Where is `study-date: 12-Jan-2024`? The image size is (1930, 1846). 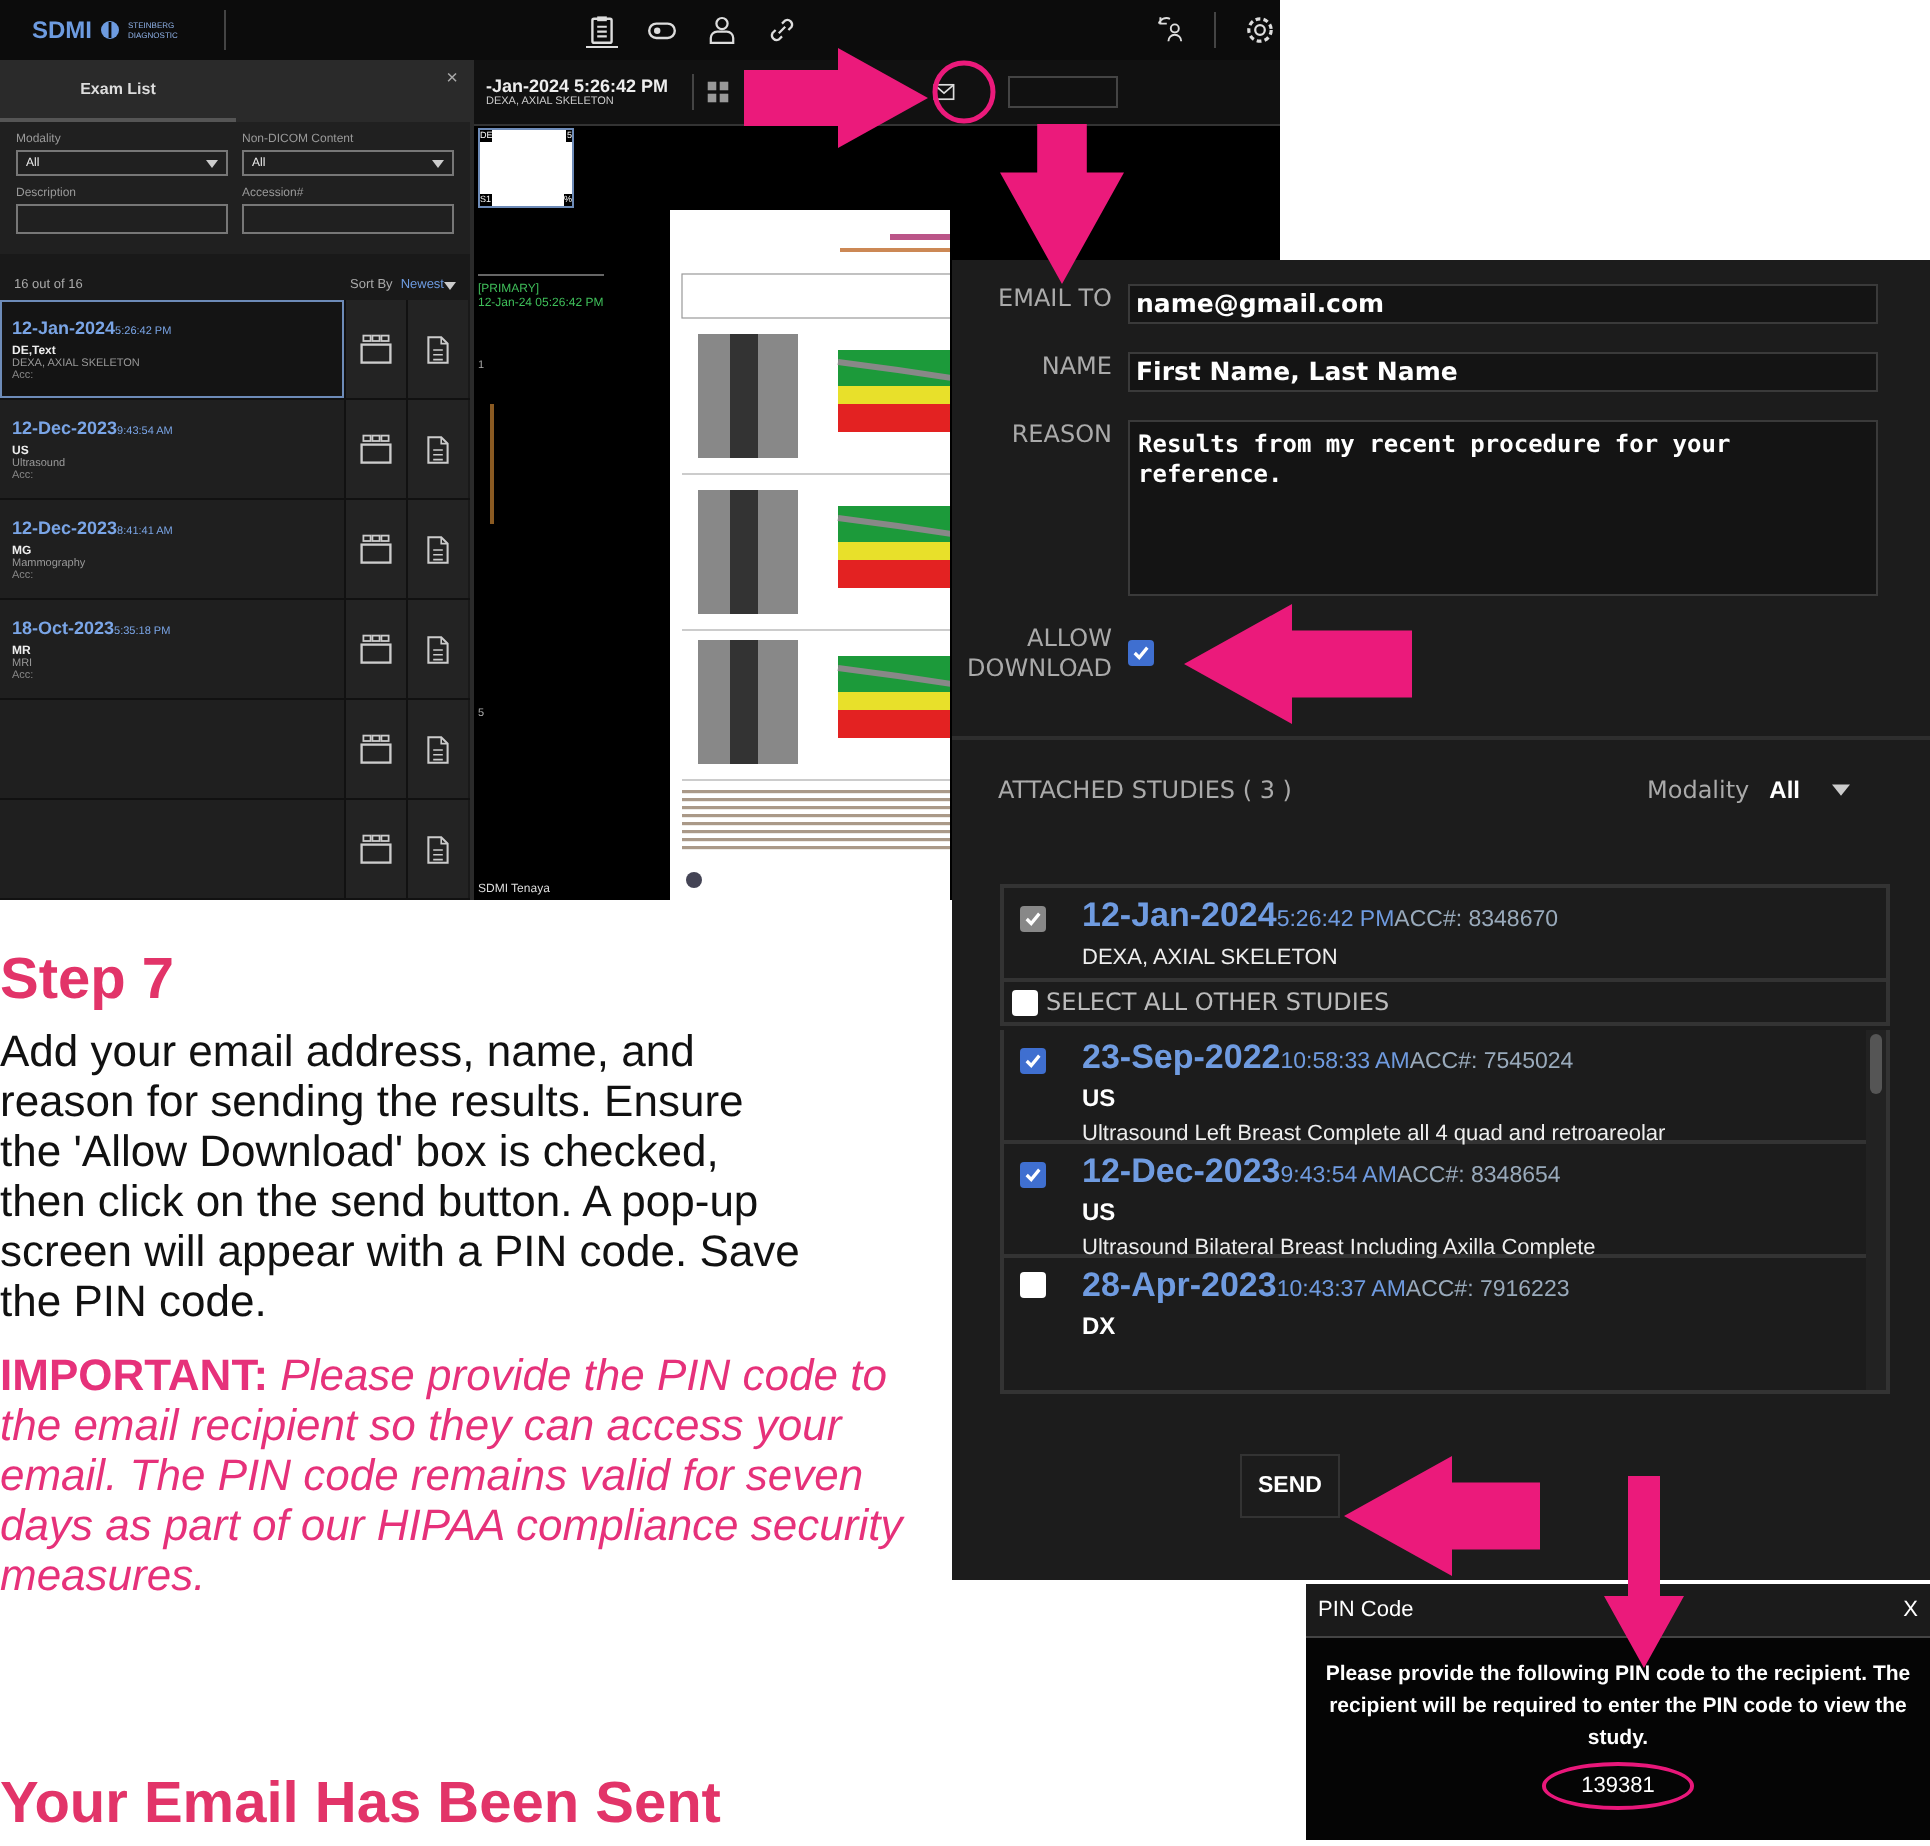
study-date: 12-Jan-2024 is located at coordinates (1179, 915).